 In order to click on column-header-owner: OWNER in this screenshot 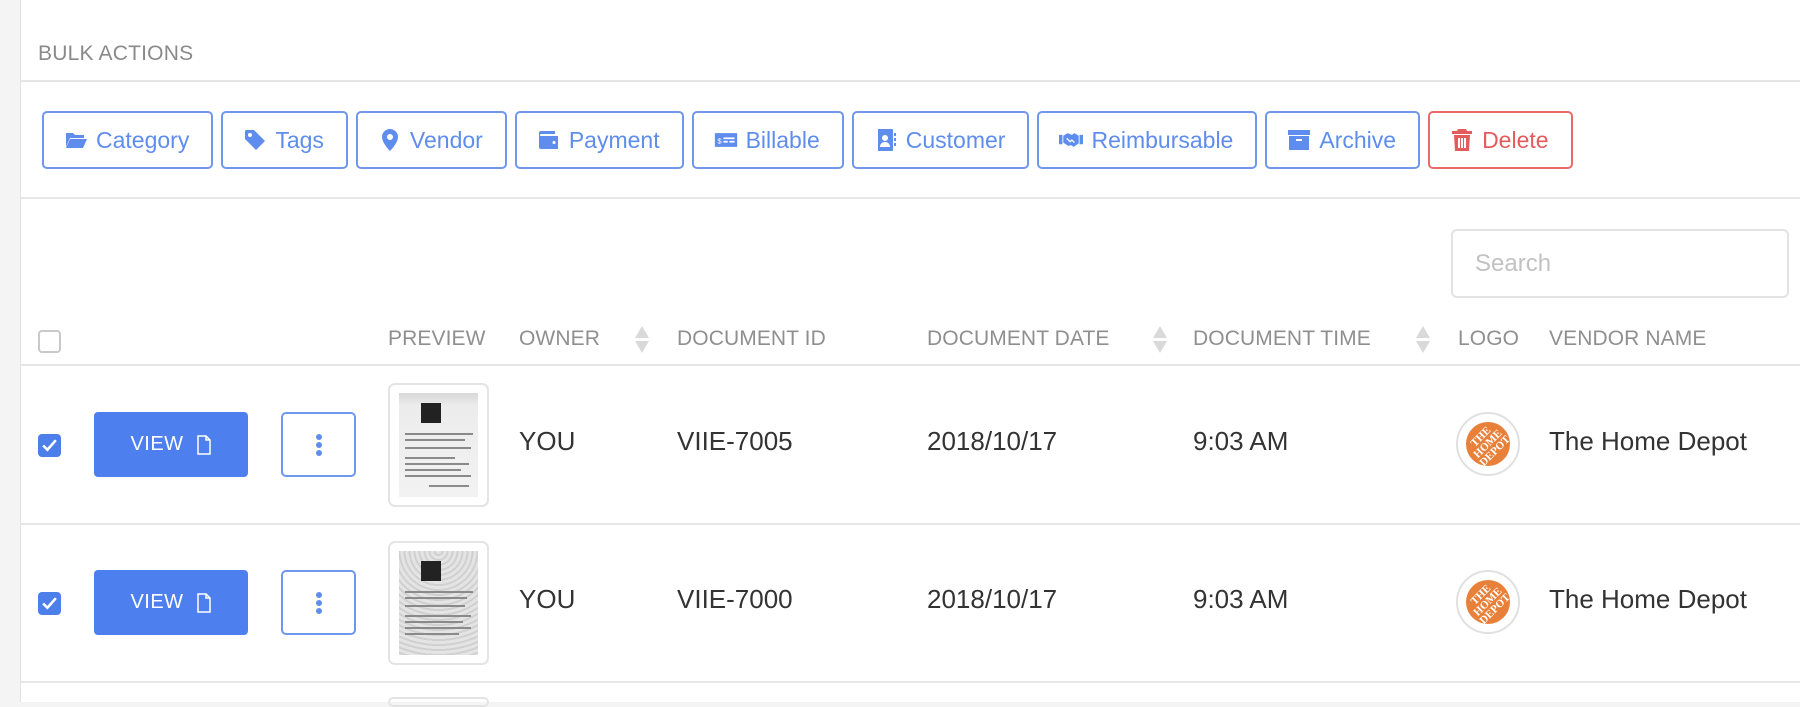, I will do `click(559, 339)`.